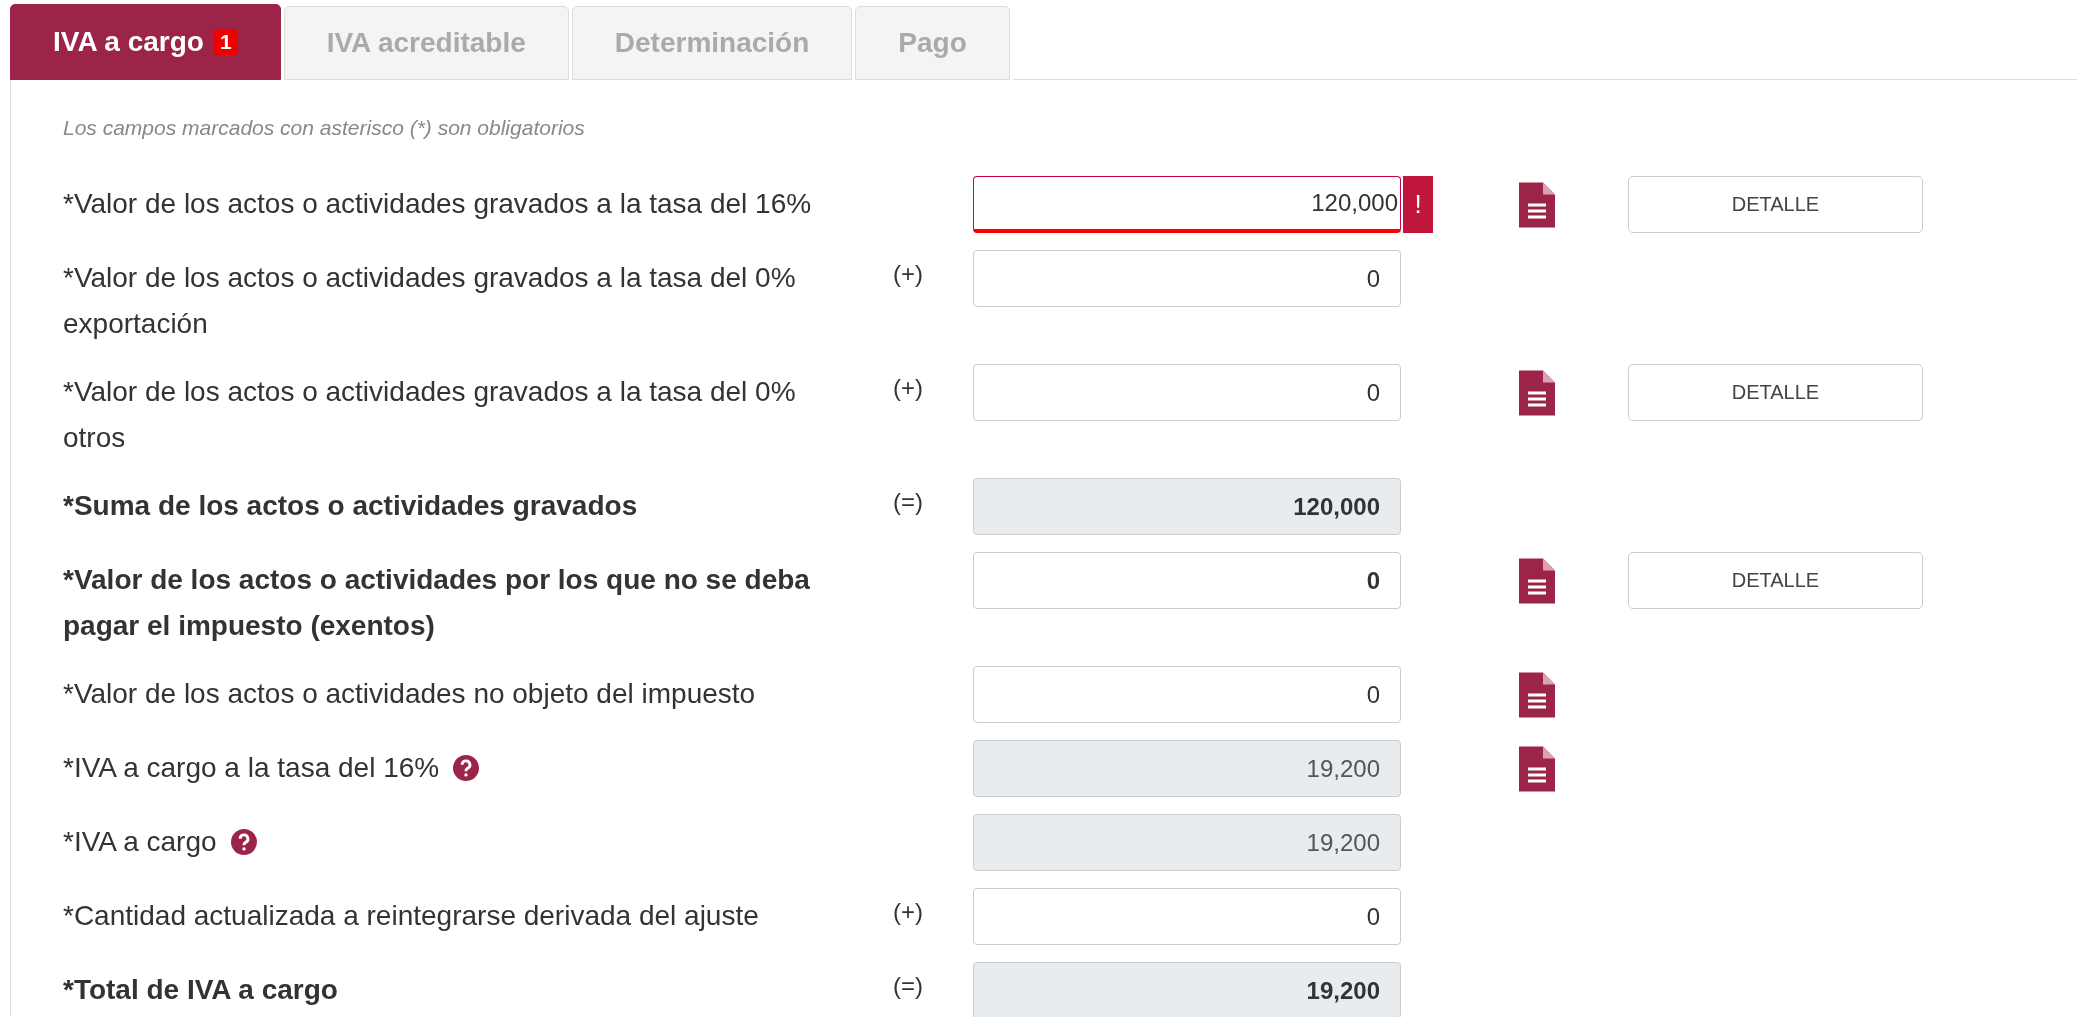 Image resolution: width=2077 pixels, height=1017 pixels. I want to click on tab: IVA a cargo 1, so click(145, 42).